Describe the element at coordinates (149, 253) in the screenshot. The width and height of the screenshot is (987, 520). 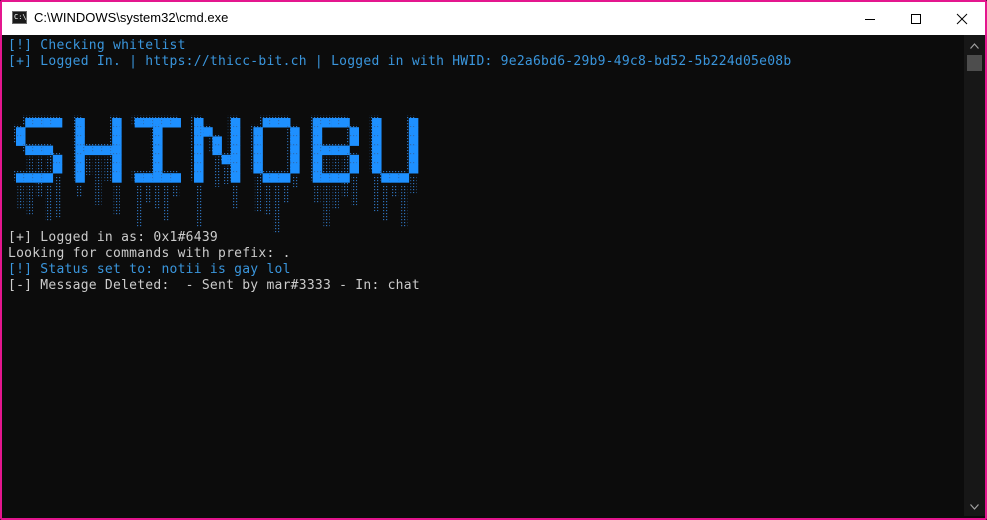
I see `console-line-prefix: Looking for commands with prefix: .` at that location.